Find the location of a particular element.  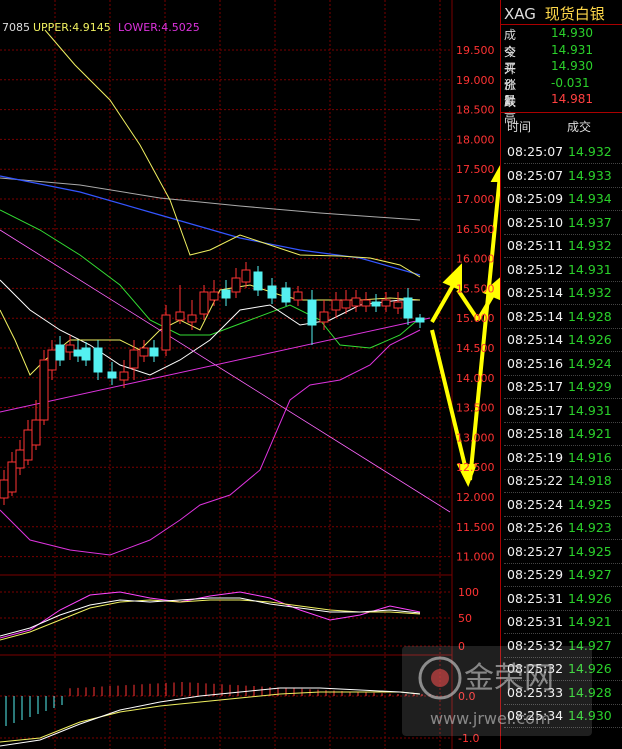

tick-row: 08:25:17 14.929 is located at coordinates (563, 387).